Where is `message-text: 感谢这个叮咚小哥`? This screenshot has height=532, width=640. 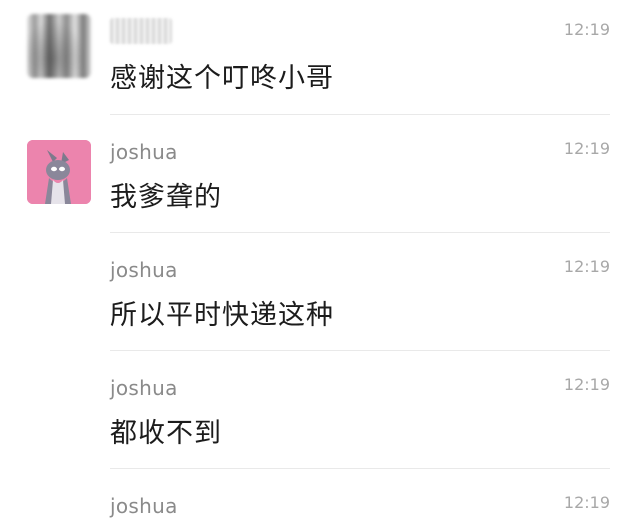 message-text: 感谢这个叮咚小哥 is located at coordinates (222, 78).